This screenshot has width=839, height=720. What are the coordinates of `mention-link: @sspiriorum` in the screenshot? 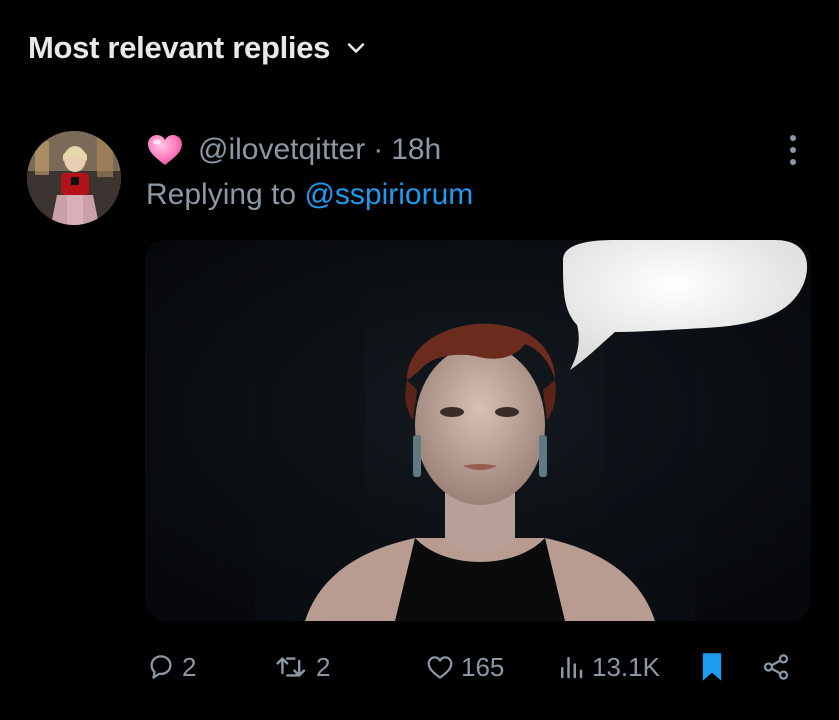 It's located at (388, 194).